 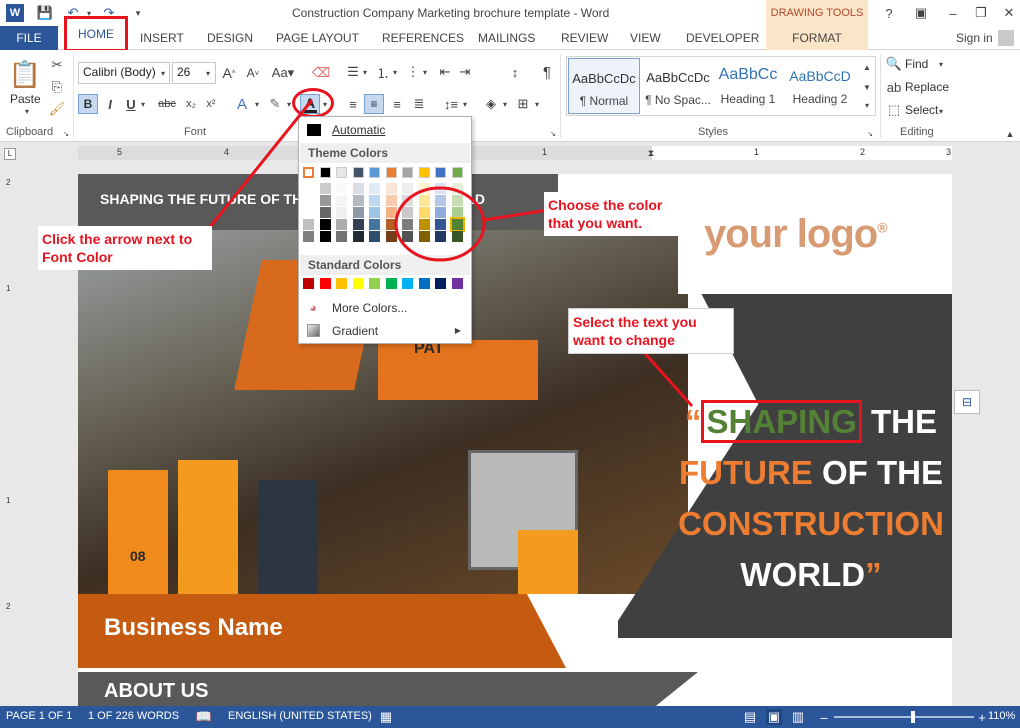 I want to click on zoom-out-icon: –, so click(x=824, y=717).